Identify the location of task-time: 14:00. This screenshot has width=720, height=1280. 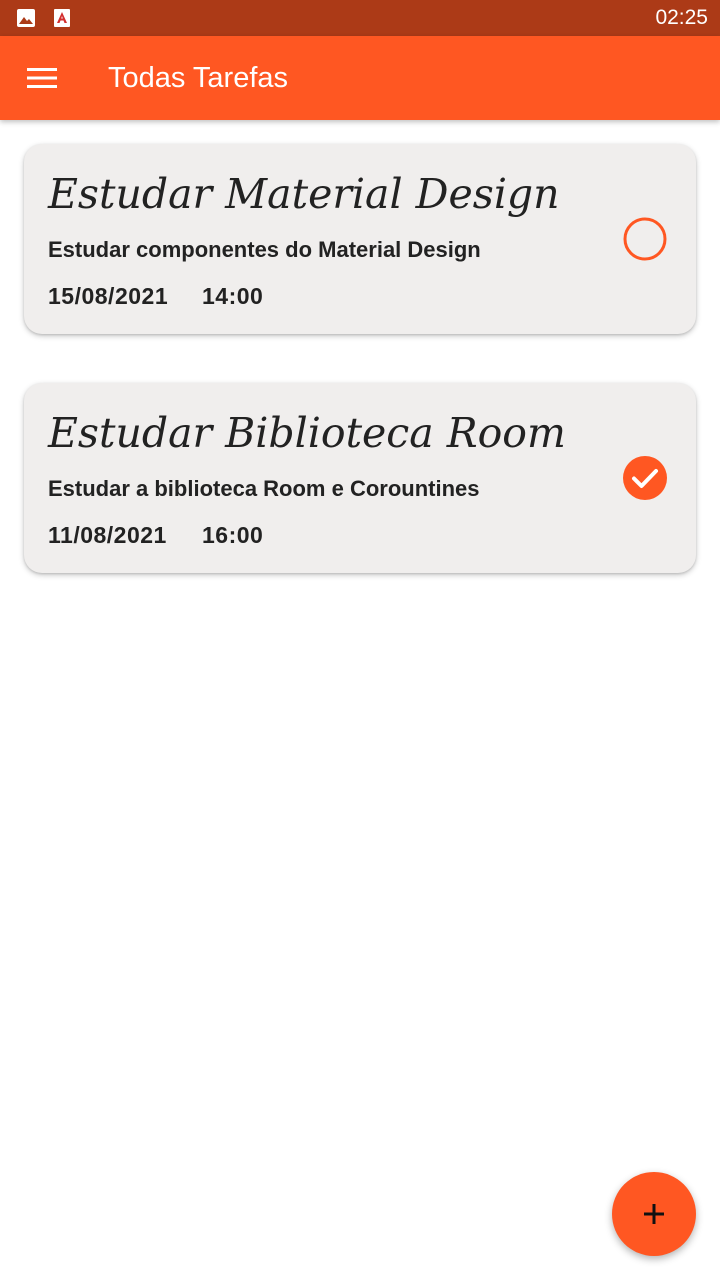
(233, 296).